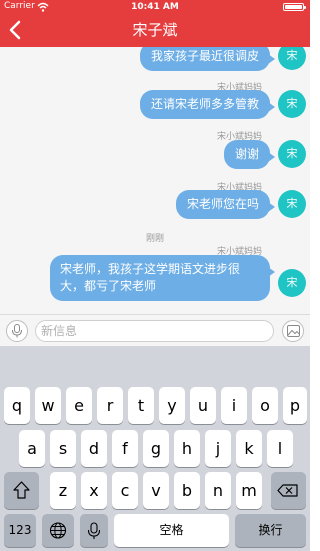  Describe the element at coordinates (203, 405) in the screenshot. I see `key-u: u` at that location.